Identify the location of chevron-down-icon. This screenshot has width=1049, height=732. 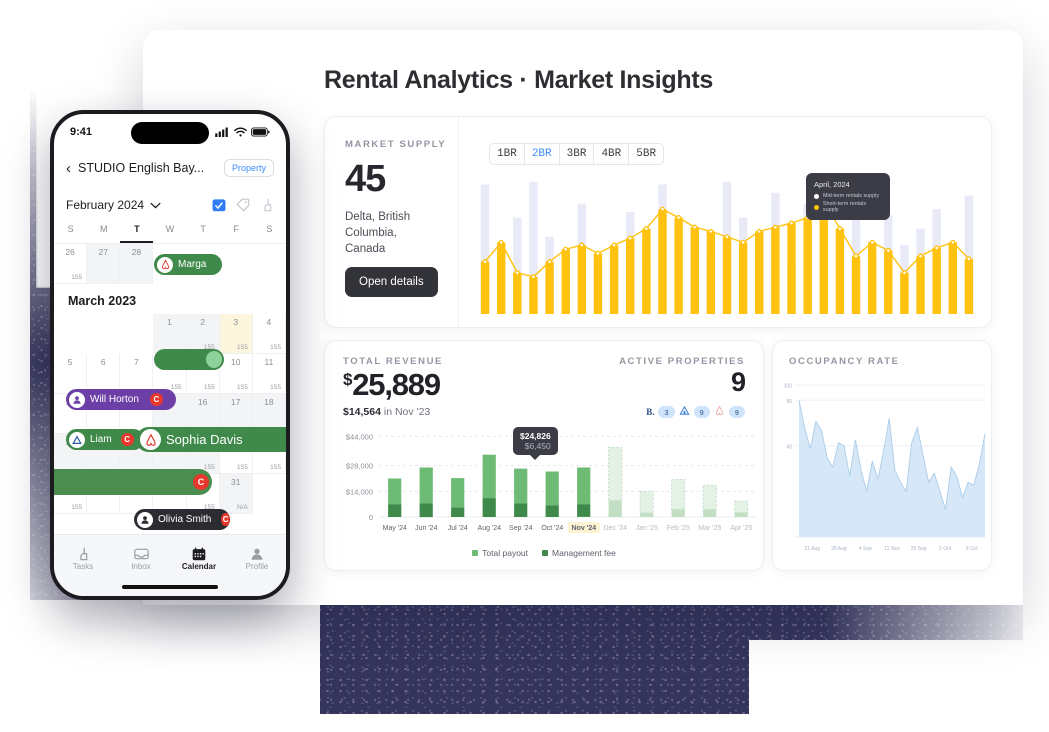
(155, 205).